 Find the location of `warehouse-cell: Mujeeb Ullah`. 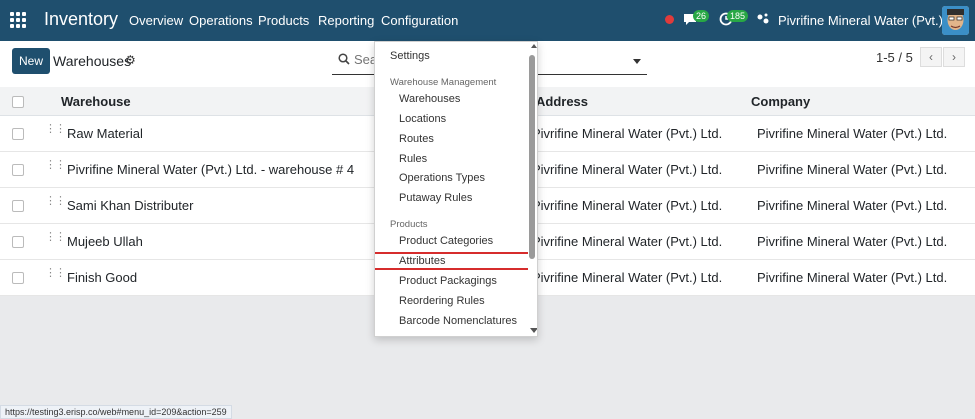

warehouse-cell: Mujeeb Ullah is located at coordinates (105, 241).